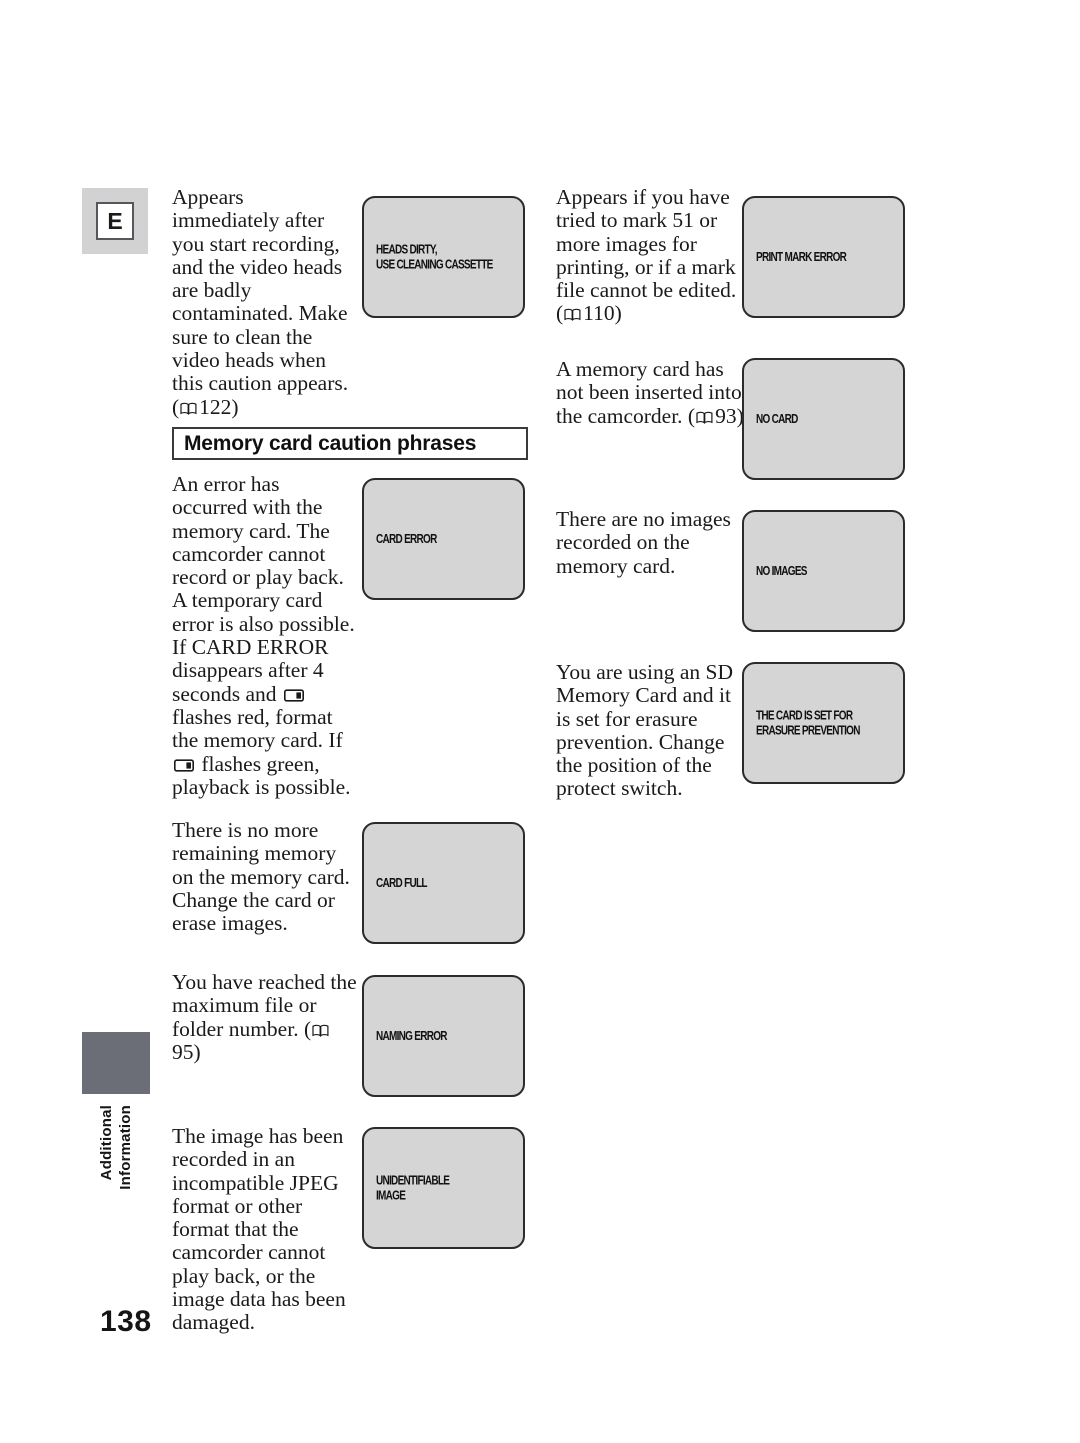 This screenshot has width=1080, height=1443. Describe the element at coordinates (801, 256) in the screenshot. I see `lcd-screen-text: PRINT MARK ERROR` at that location.